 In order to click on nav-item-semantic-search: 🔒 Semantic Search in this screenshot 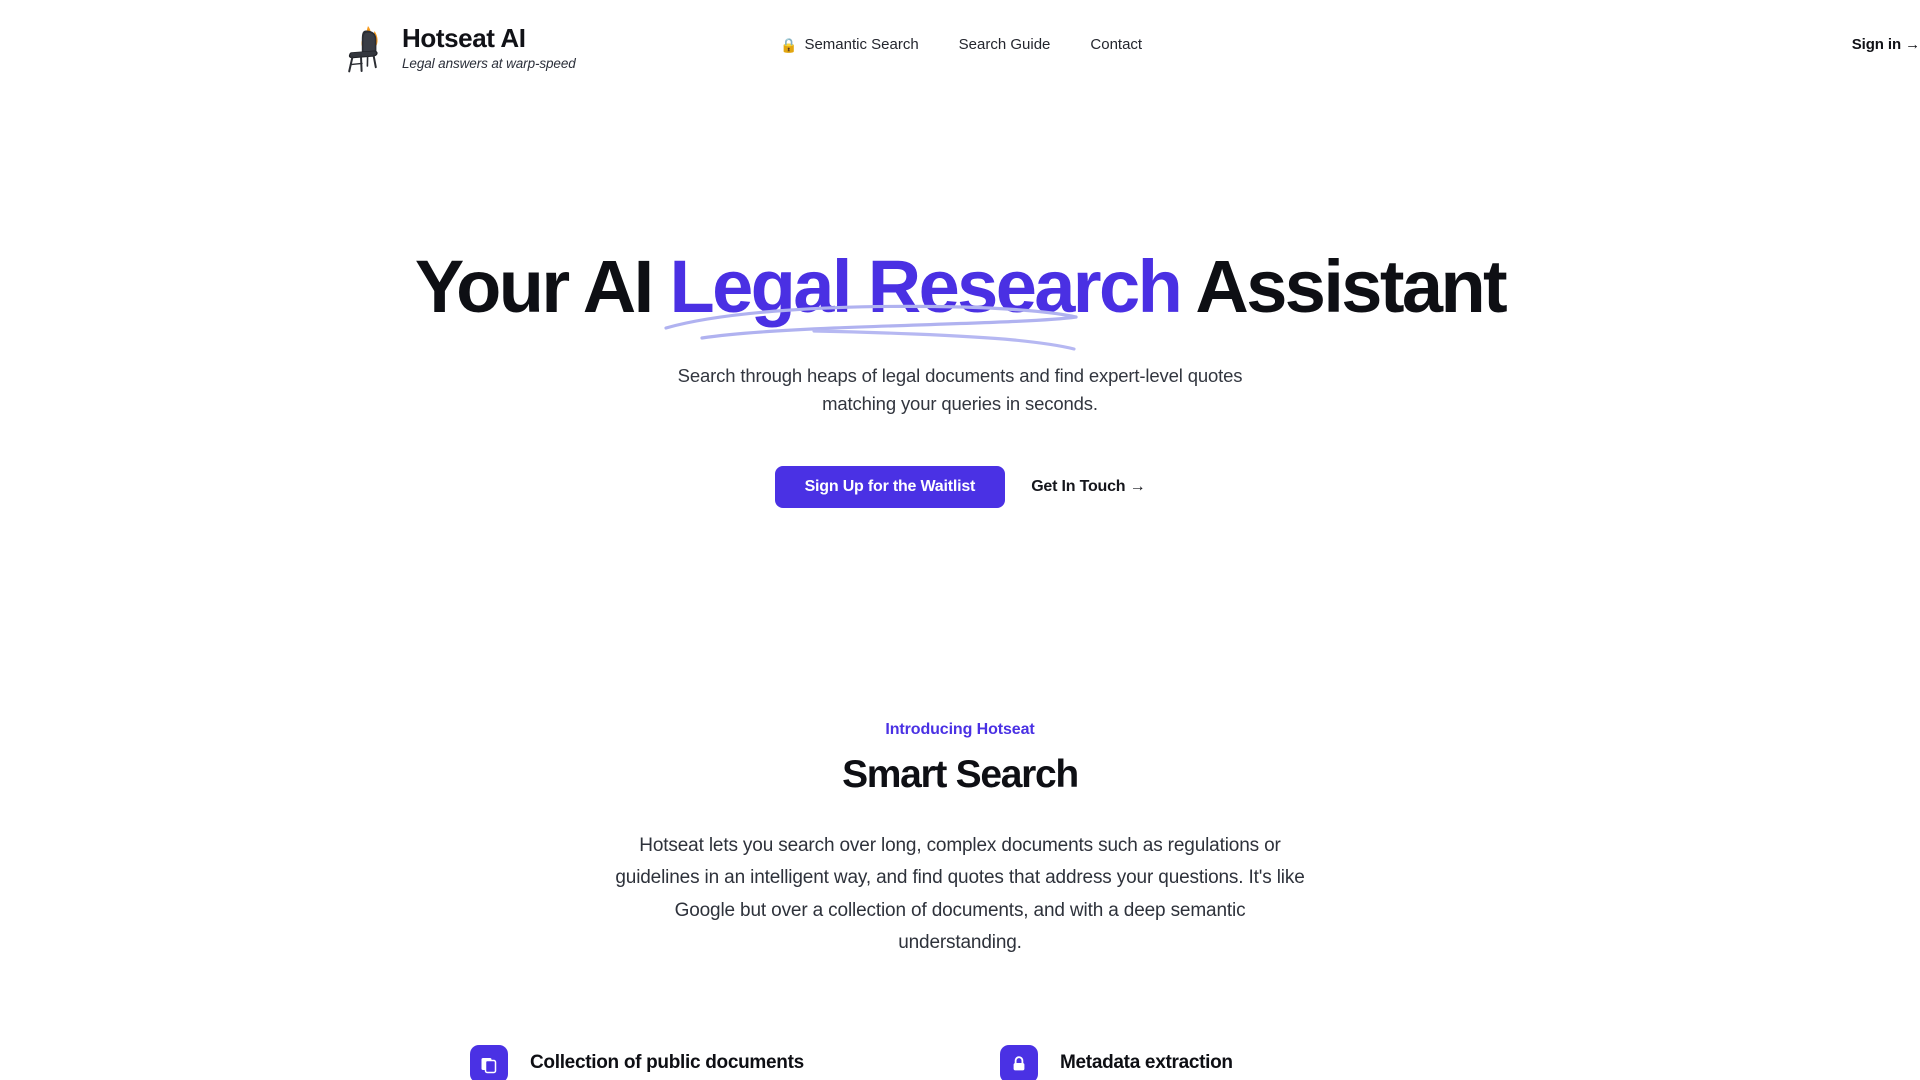, I will do `click(849, 44)`.